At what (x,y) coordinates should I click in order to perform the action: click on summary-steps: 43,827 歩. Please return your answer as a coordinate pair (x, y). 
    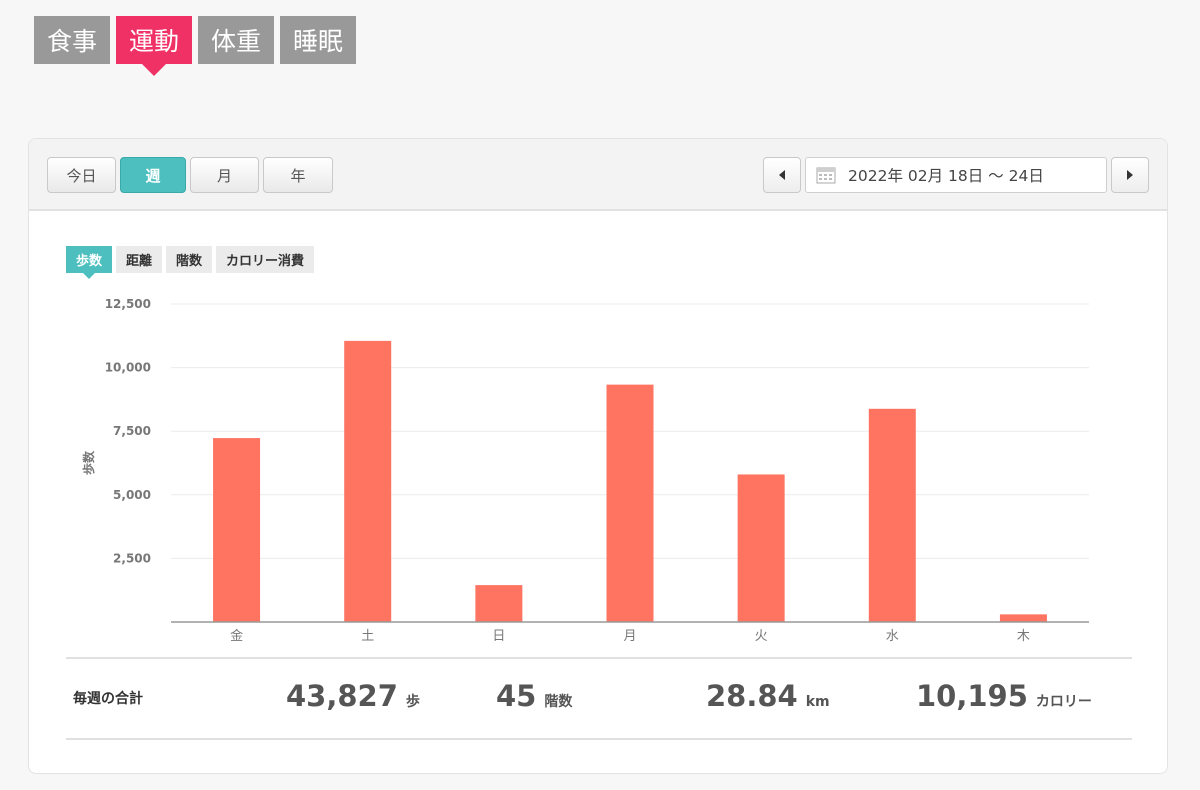
    Looking at the image, I should click on (353, 696).